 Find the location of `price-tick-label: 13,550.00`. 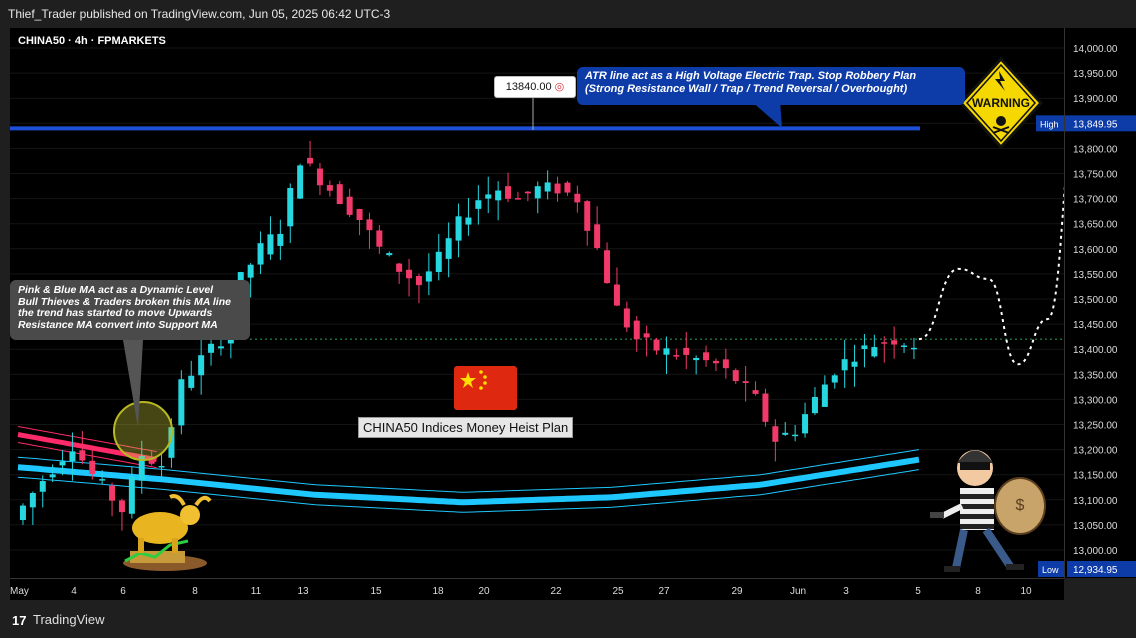

price-tick-label: 13,550.00 is located at coordinates (1095, 275).